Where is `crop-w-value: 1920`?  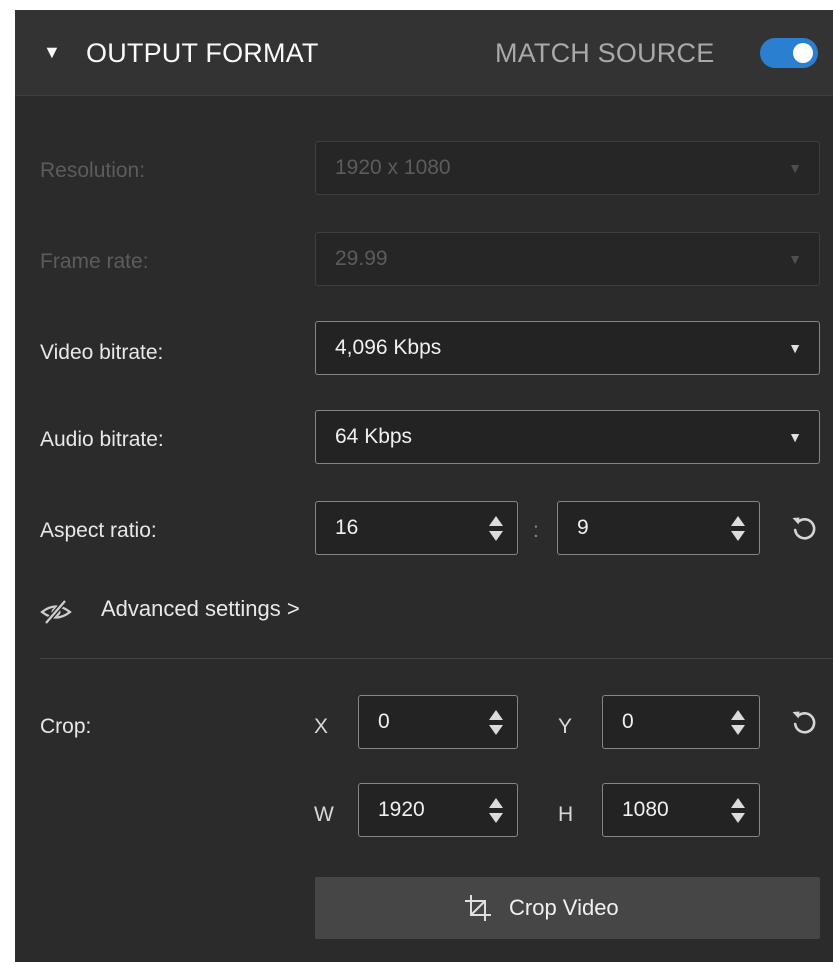
crop-w-value: 1920 is located at coordinates (401, 809).